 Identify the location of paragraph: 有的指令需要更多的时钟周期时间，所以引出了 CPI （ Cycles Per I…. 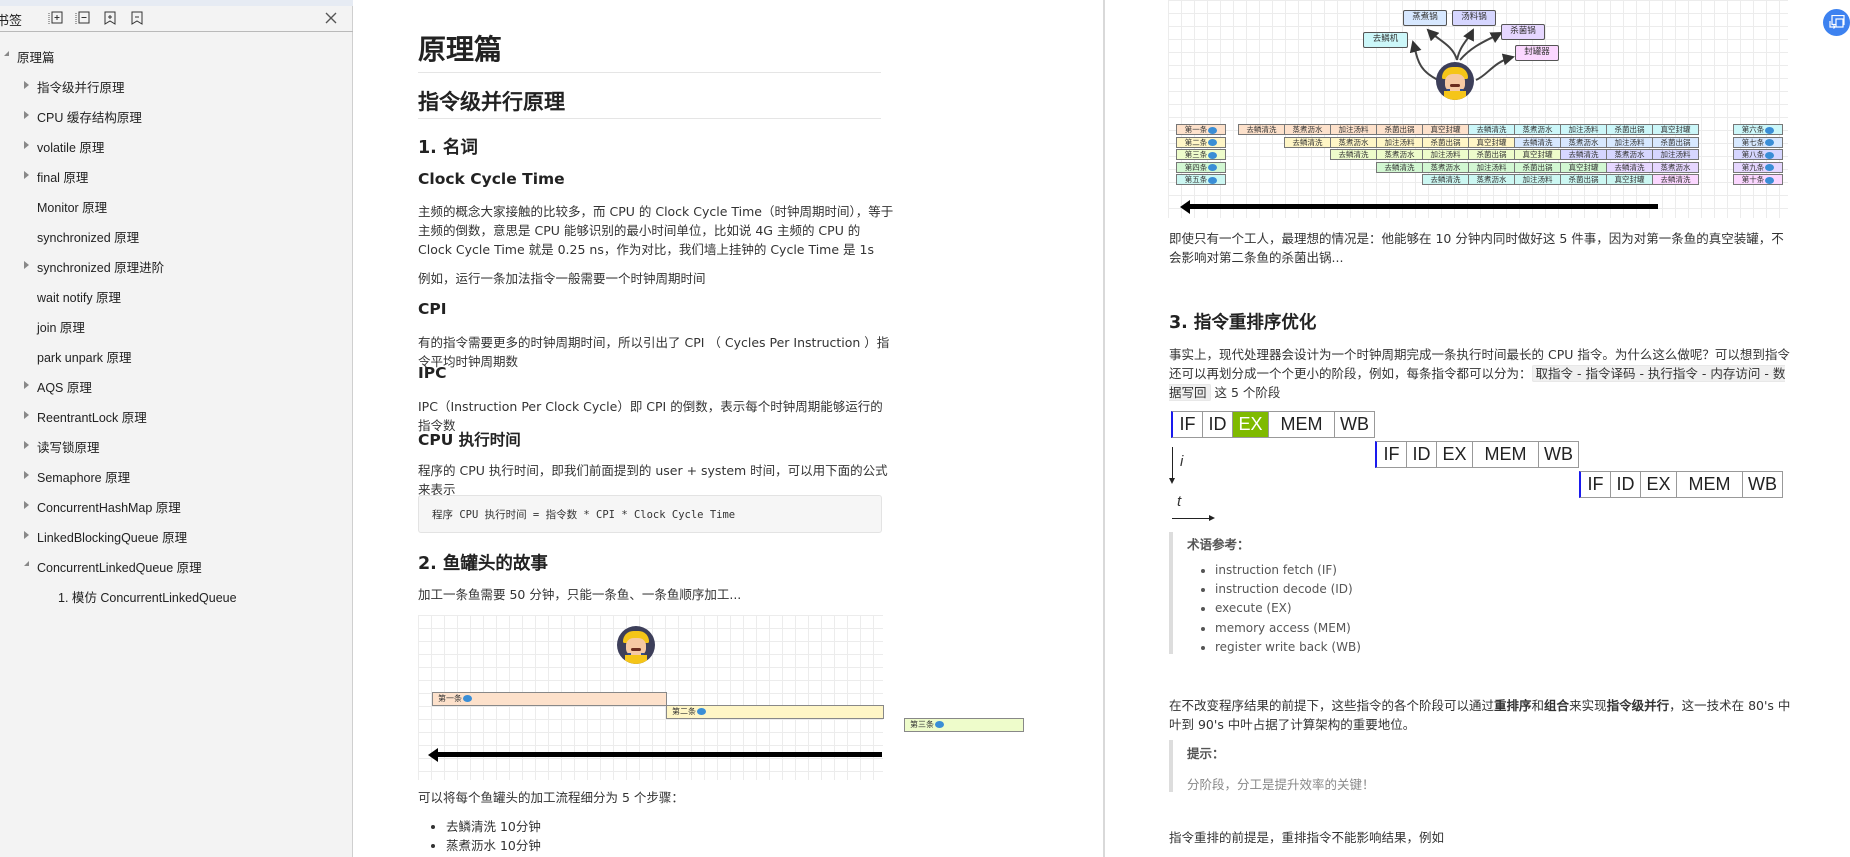
(654, 352).